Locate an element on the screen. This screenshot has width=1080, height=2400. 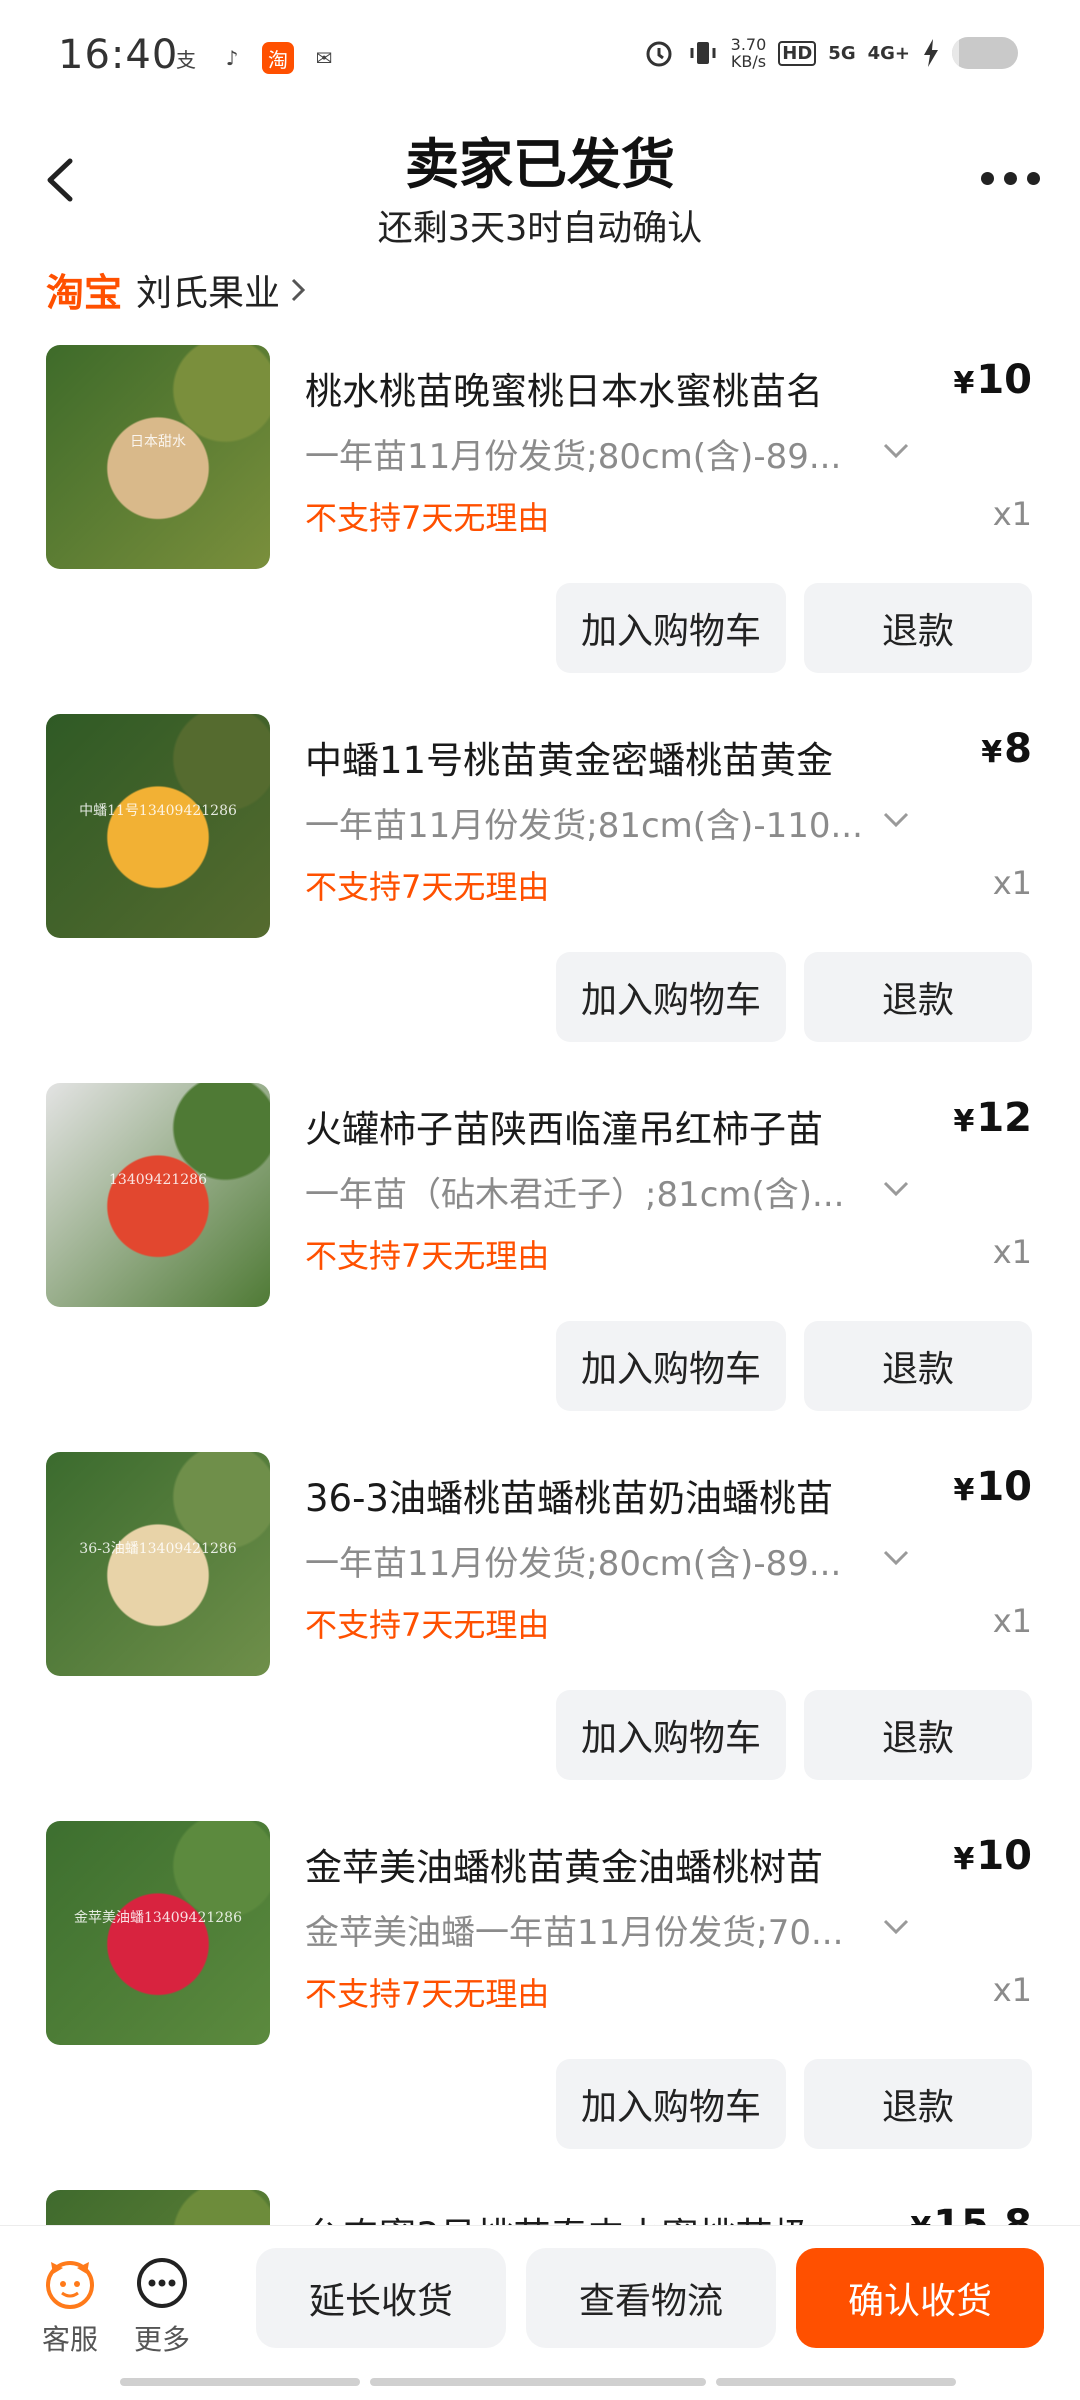
signal-5g-indicator: 5G is located at coordinates (842, 53).